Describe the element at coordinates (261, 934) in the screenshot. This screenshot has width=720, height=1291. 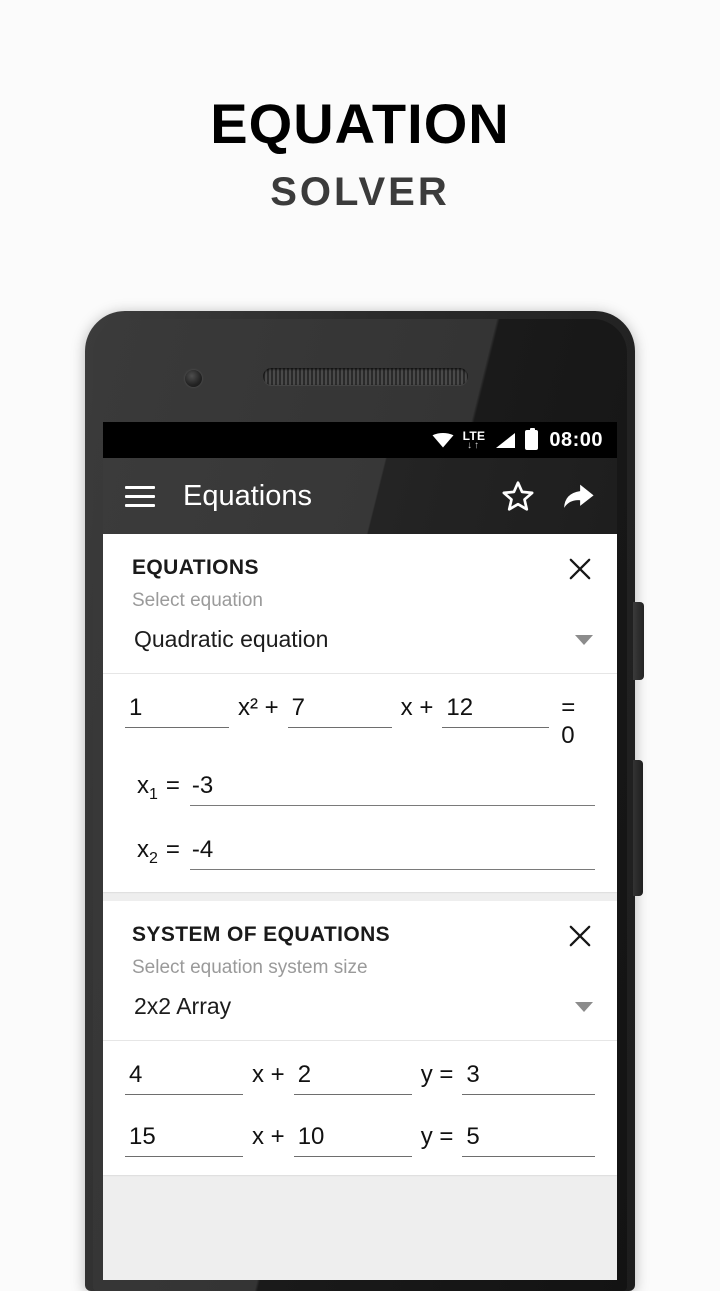
I see `system-card-title: SYSTEM OF EQUATIONS` at that location.